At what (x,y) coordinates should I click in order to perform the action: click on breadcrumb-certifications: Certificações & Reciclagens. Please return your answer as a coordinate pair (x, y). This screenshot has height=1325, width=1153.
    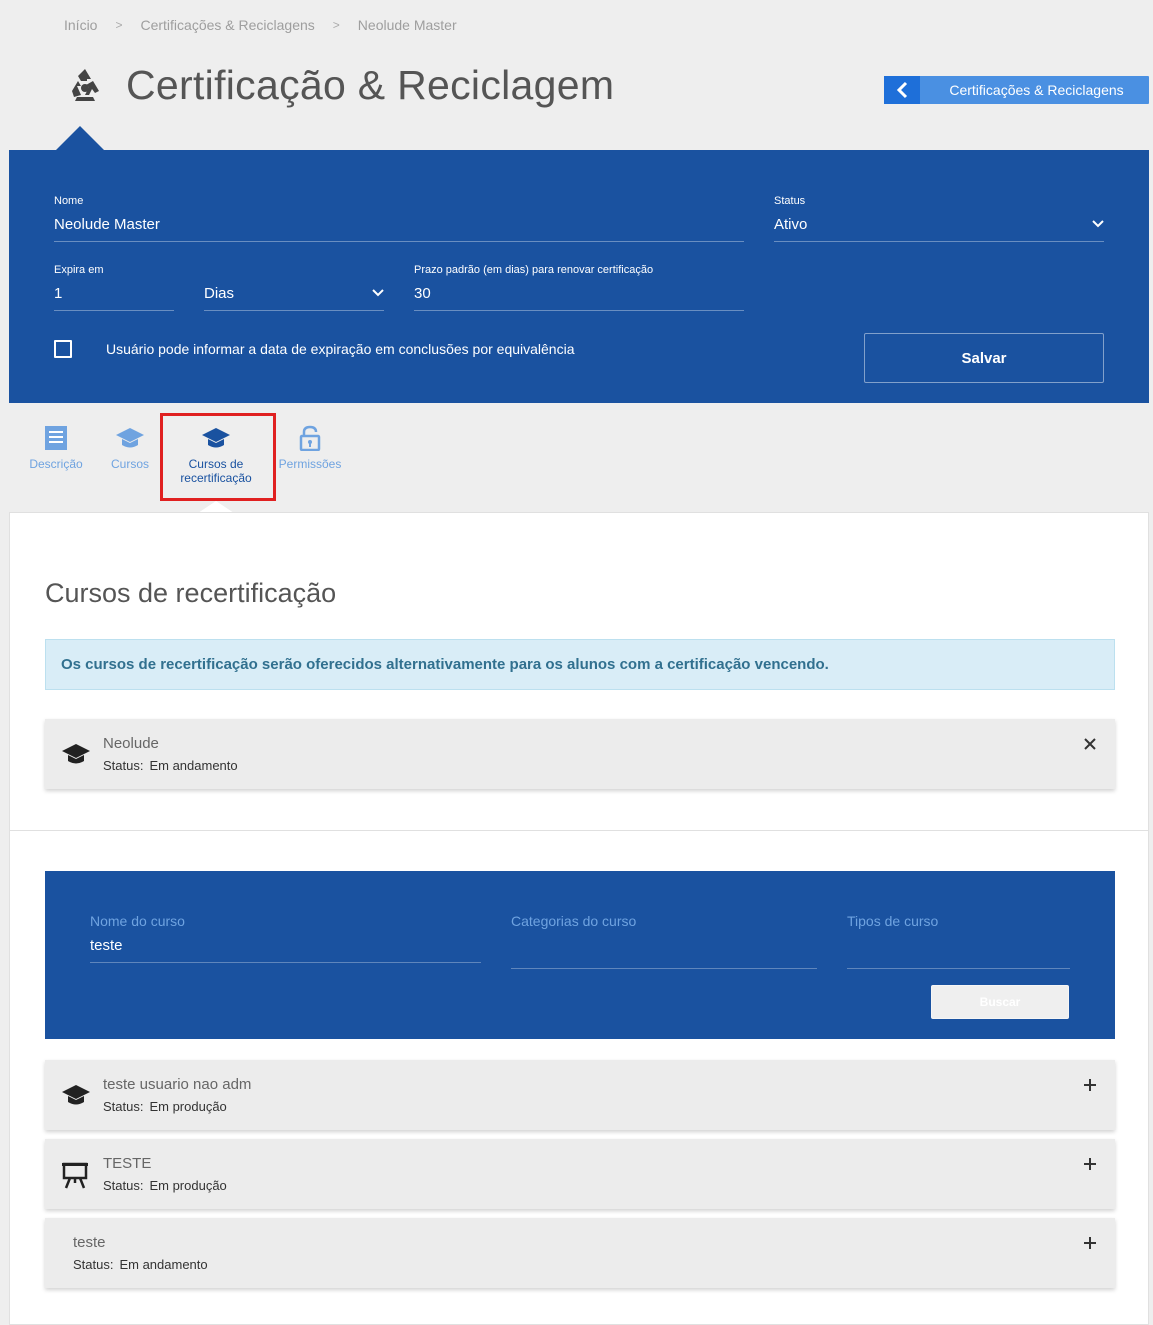
    Looking at the image, I should click on (227, 25).